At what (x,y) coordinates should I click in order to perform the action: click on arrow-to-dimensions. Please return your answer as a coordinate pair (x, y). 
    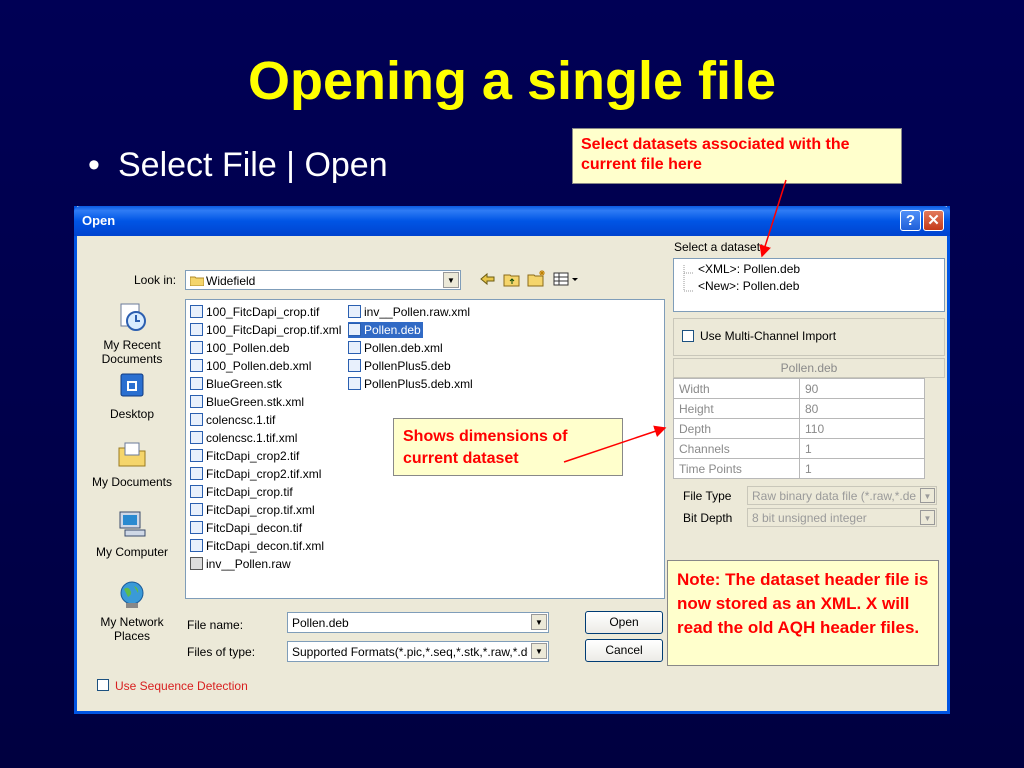
    Looking at the image, I should click on (615, 444).